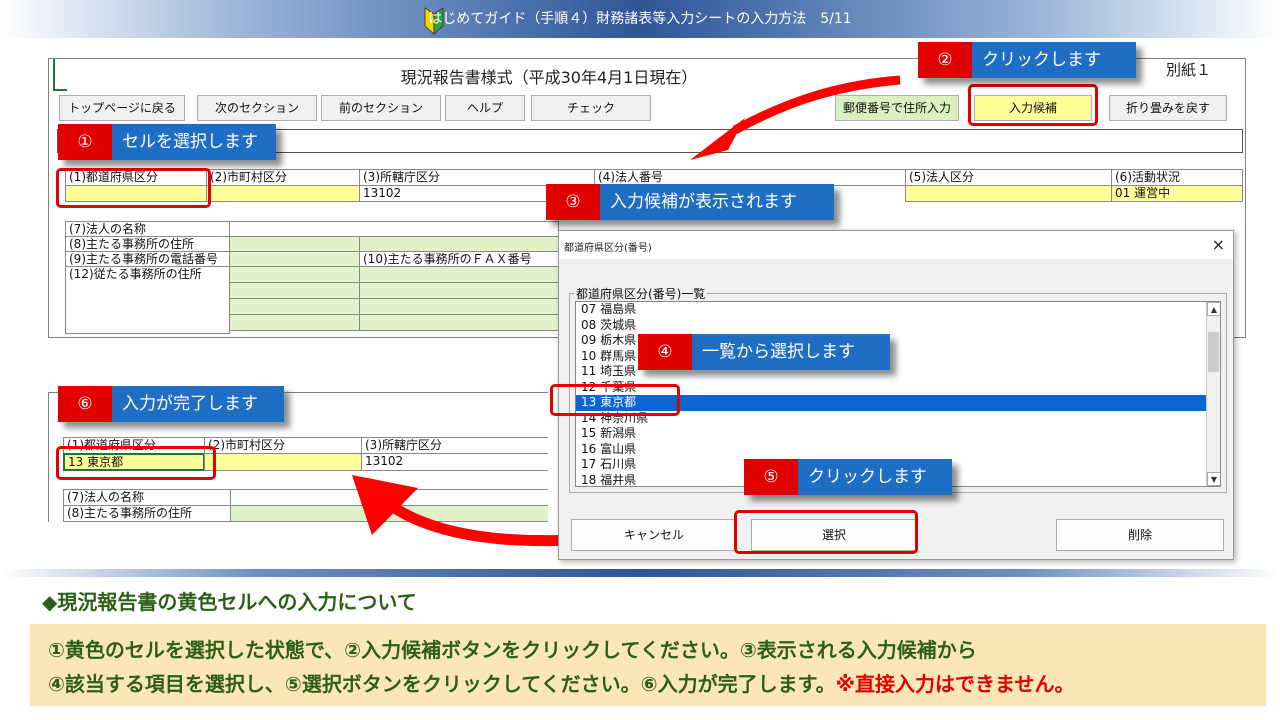 This screenshot has height=720, width=1280. I want to click on highlight-prefecture-cell, so click(133, 188).